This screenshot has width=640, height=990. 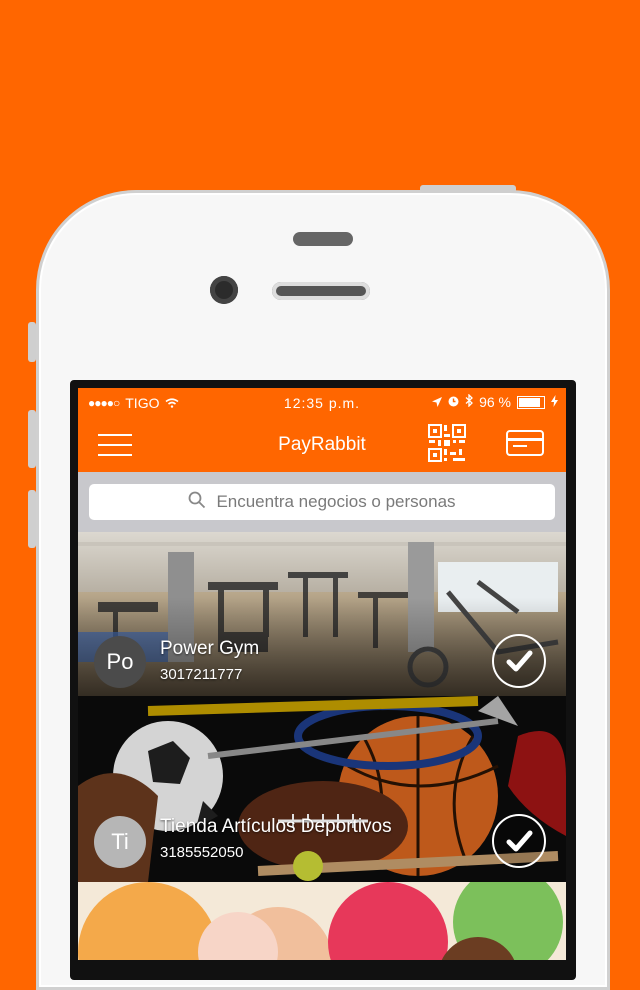 I want to click on qr-code-icon, so click(x=447, y=443).